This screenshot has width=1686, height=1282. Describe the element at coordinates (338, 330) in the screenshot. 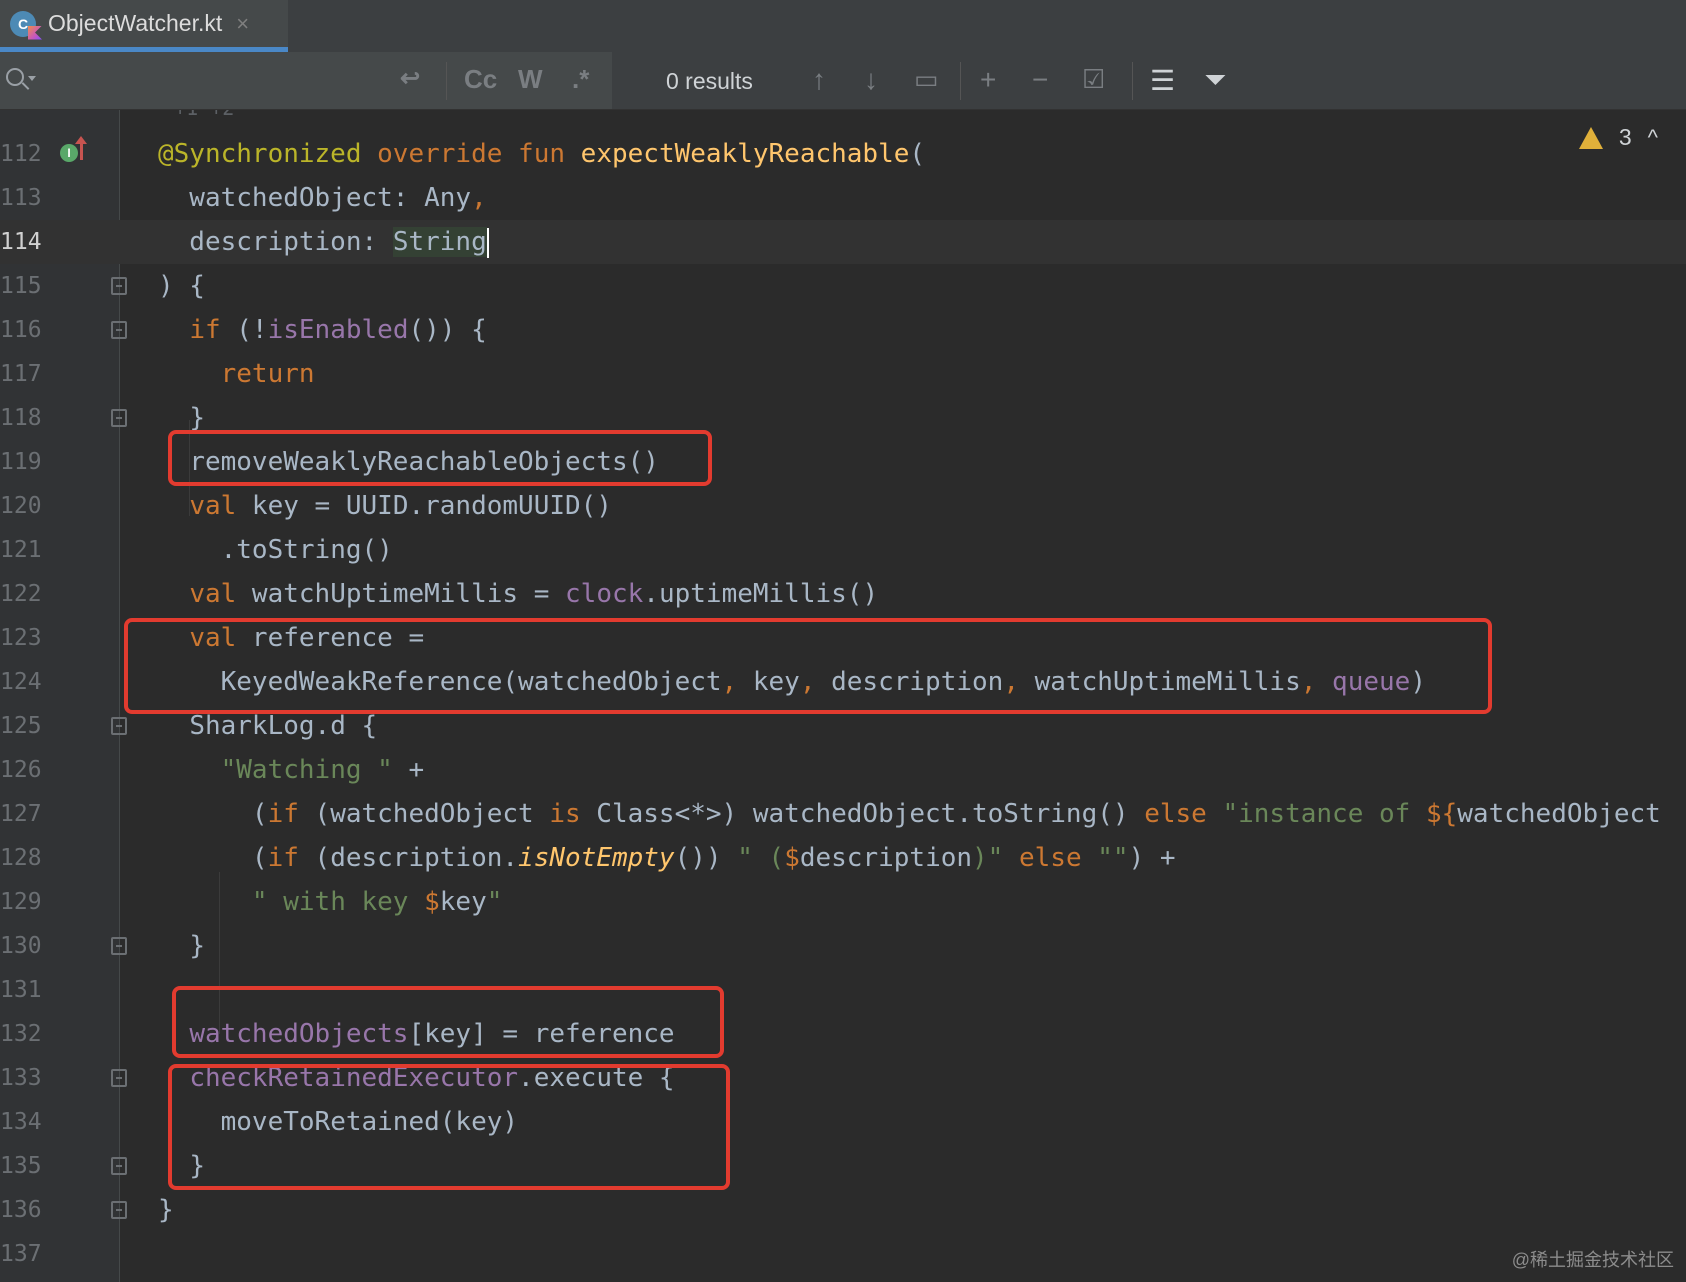

I see `code-text: if (!isEnabled()) {` at that location.